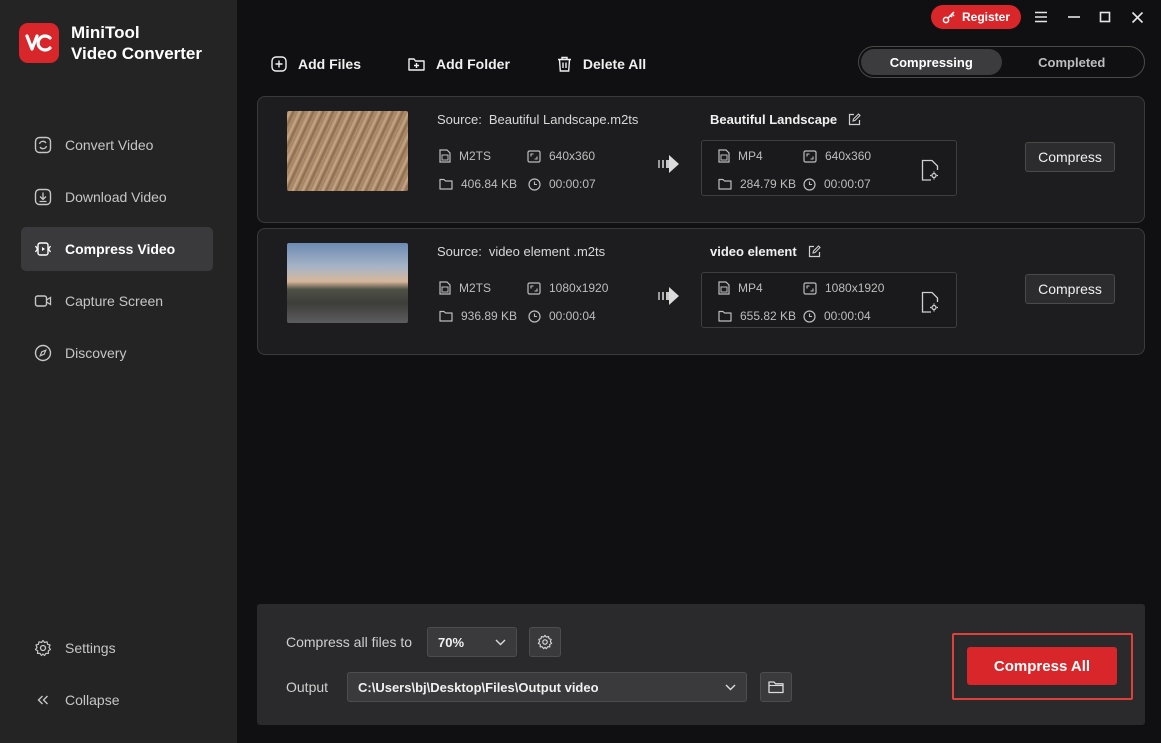  What do you see at coordinates (307, 687) in the screenshot?
I see `output-label: Output` at bounding box center [307, 687].